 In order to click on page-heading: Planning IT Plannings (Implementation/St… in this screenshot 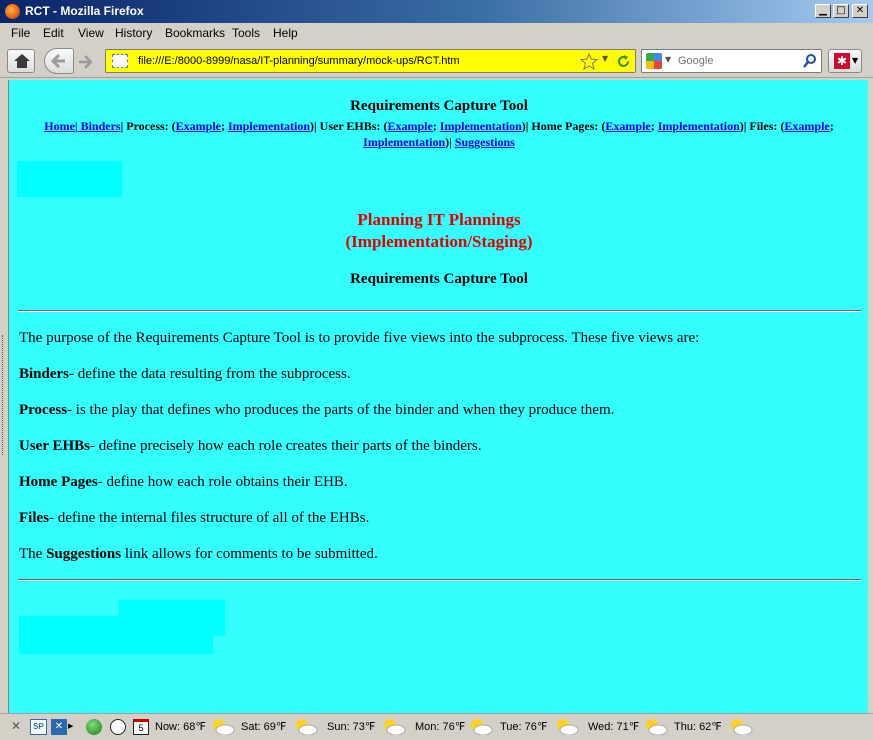, I will do `click(438, 231)`.